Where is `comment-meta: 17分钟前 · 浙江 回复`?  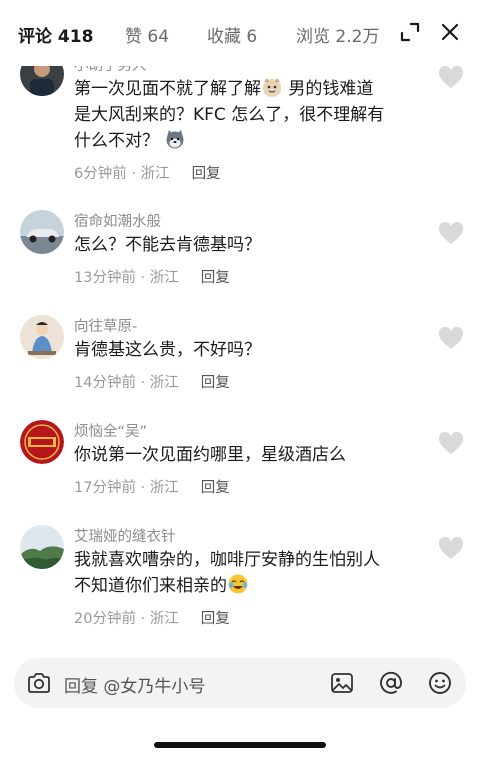 comment-meta: 17分钟前 · 浙江 回复 is located at coordinates (152, 486).